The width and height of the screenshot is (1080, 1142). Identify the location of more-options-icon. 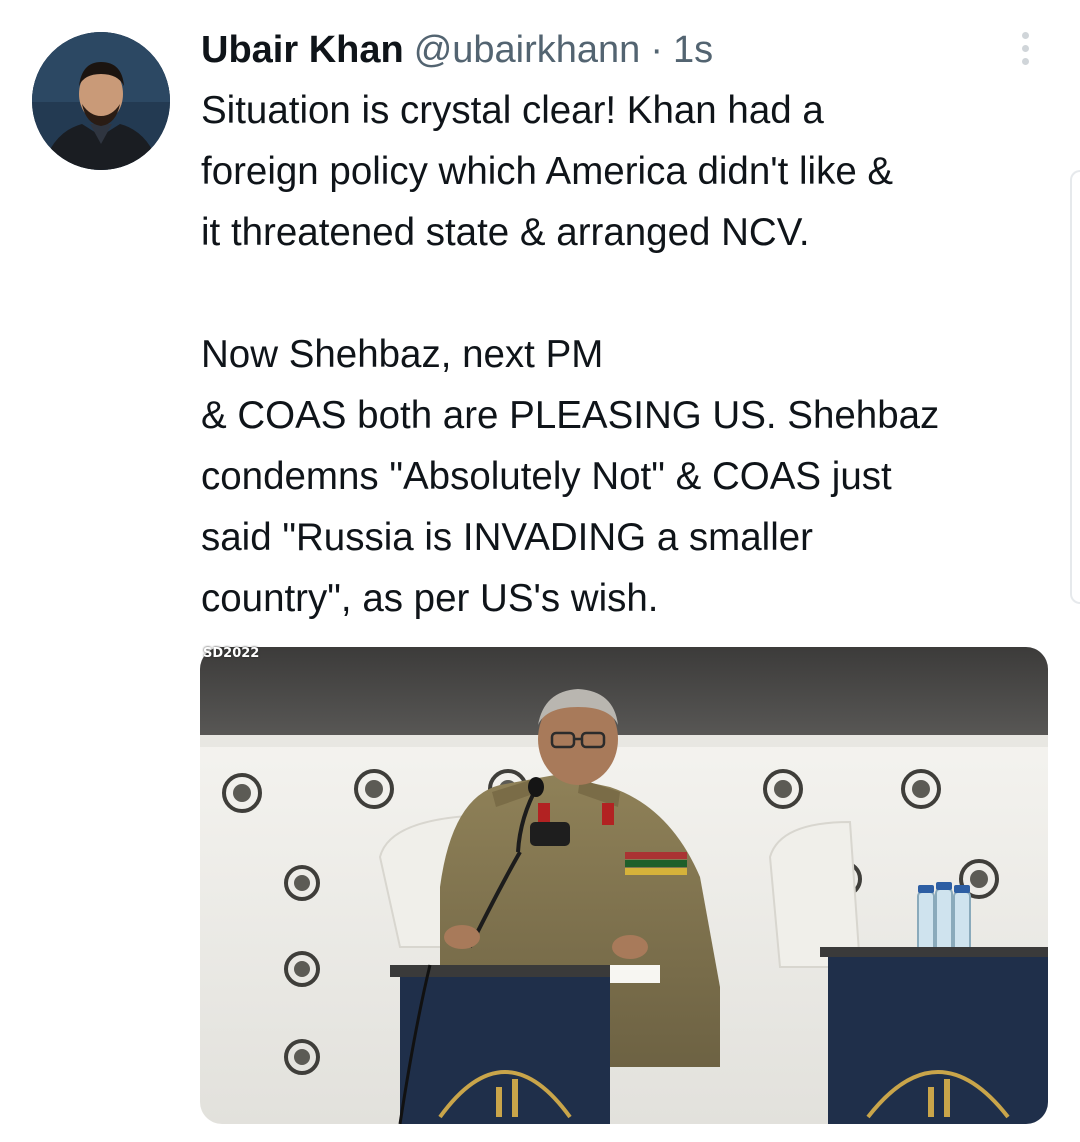
(1025, 48).